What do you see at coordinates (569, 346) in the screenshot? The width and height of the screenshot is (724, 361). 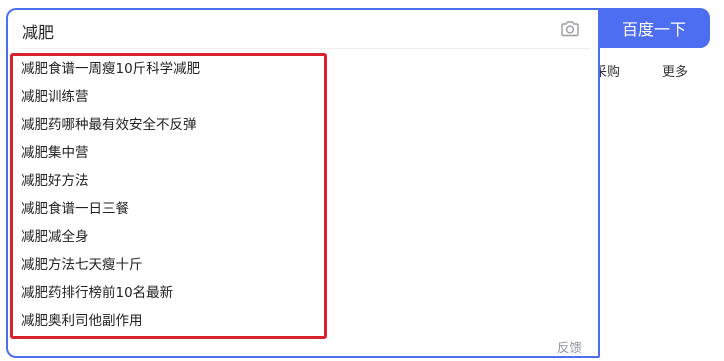 I see `feedback-link: 反馈` at bounding box center [569, 346].